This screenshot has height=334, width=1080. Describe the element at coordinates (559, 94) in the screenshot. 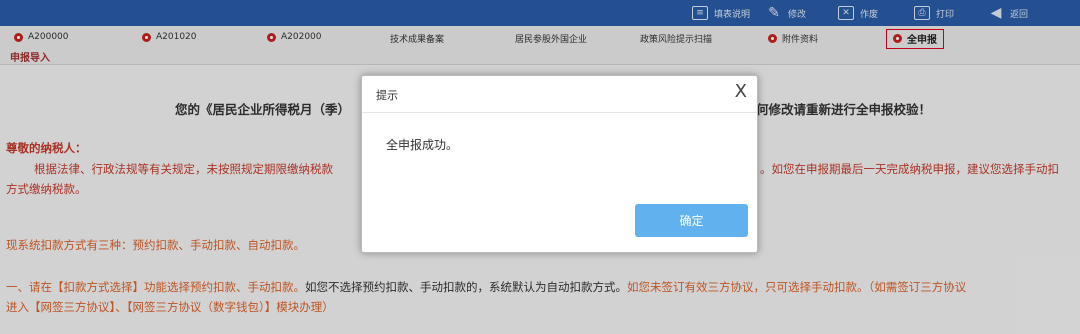

I see `dialog-header: 提示 X` at that location.